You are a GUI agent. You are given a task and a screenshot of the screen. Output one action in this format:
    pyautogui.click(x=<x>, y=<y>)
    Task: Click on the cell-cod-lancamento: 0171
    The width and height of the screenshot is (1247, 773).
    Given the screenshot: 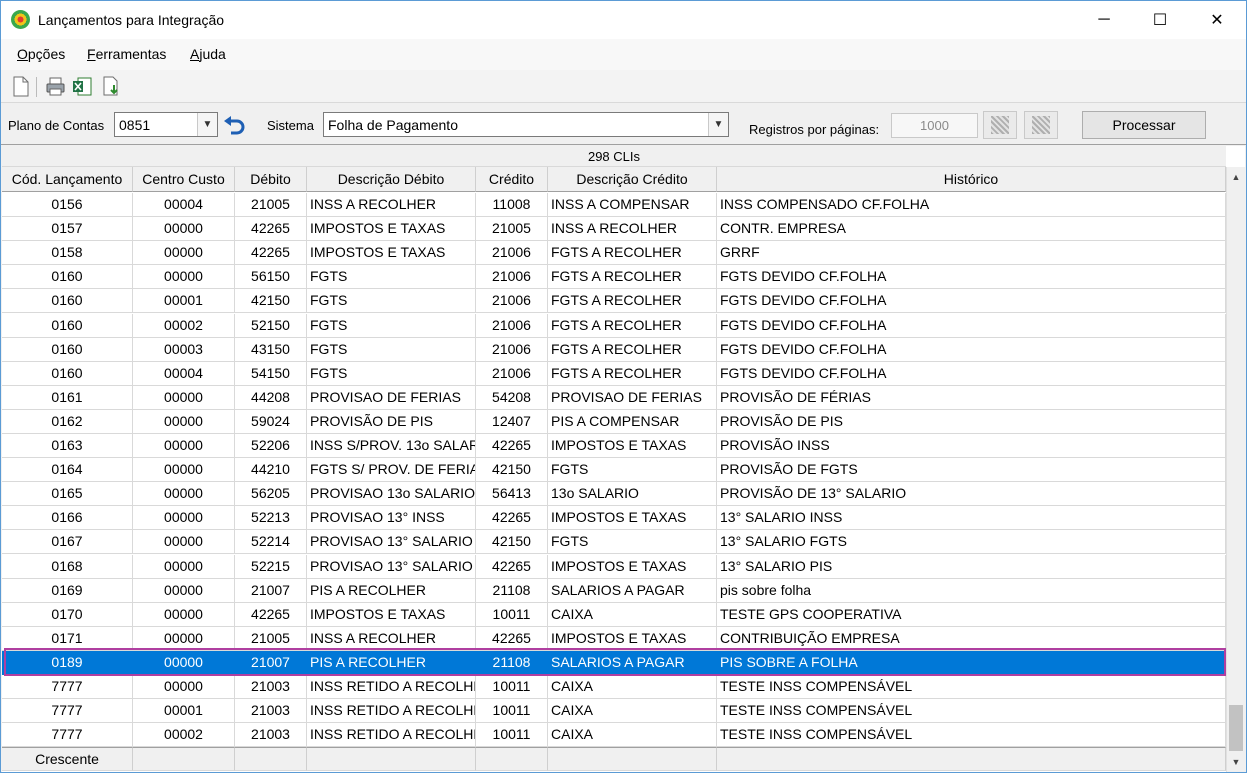 What is the action you would take?
    pyautogui.click(x=67, y=638)
    